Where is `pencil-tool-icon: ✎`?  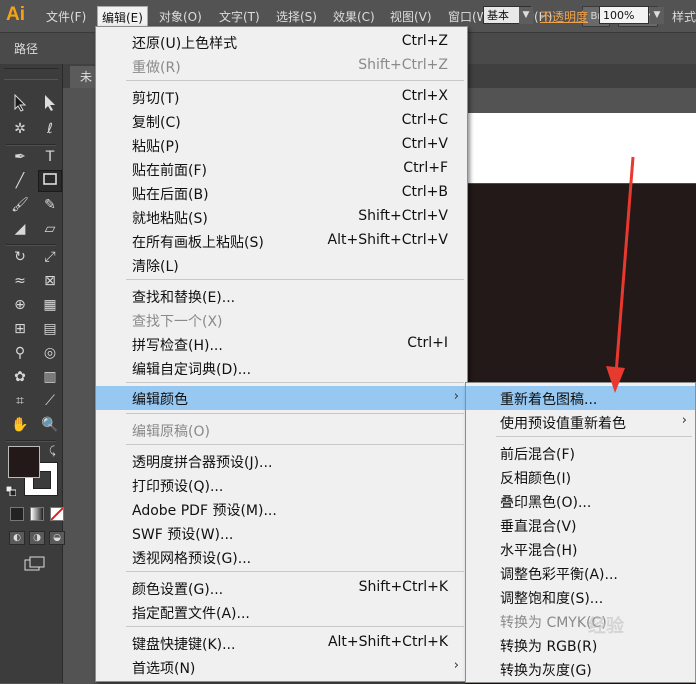
pencil-tool-icon: ✎ is located at coordinates (50, 205).